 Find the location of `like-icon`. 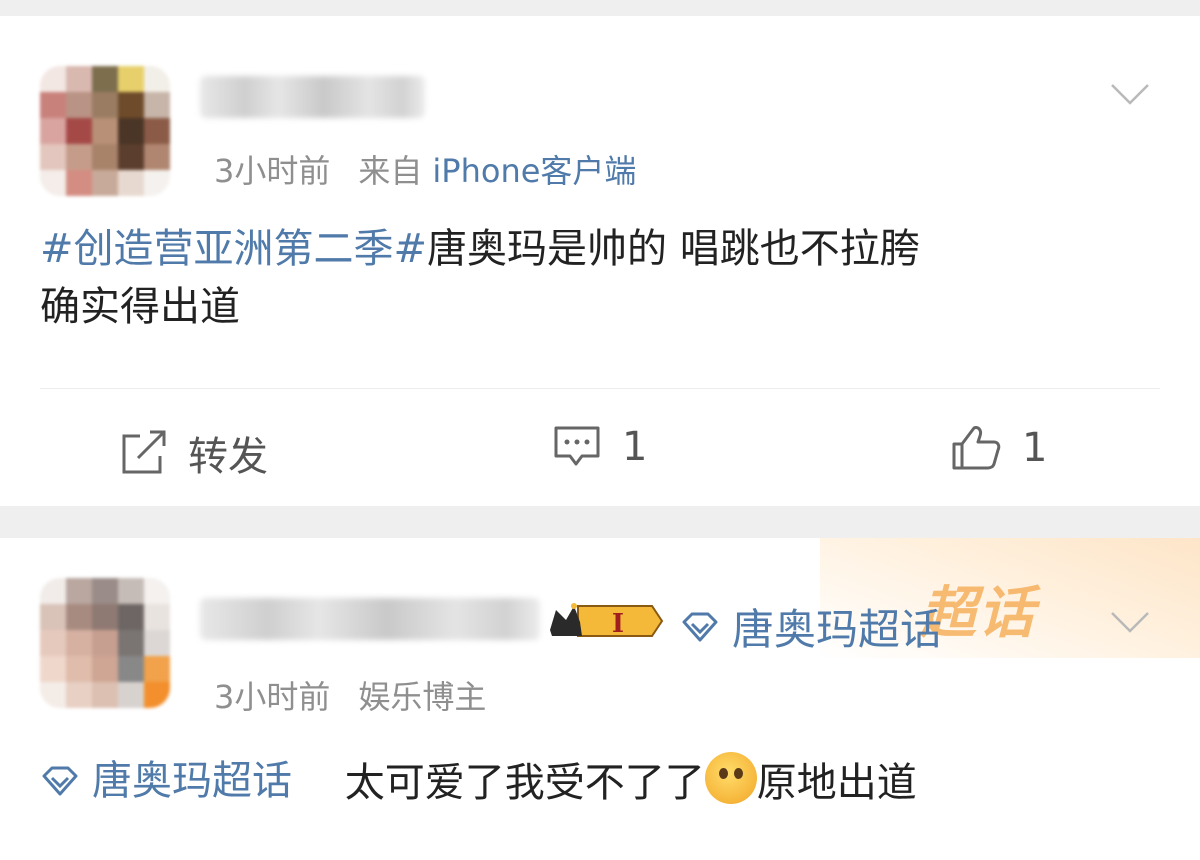

like-icon is located at coordinates (976, 448).